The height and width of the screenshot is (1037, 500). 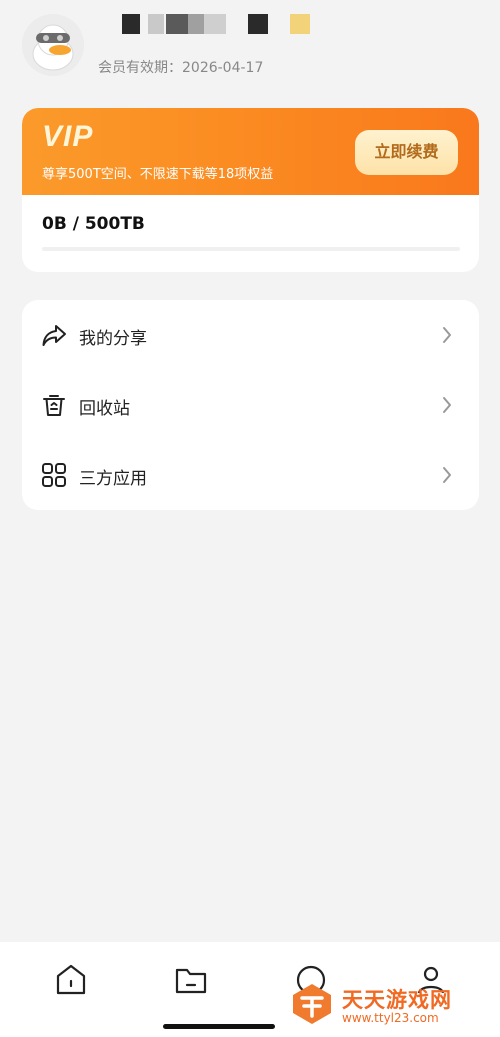 I want to click on vip-banner: VIP 尊享500T空间、不限速下载等18项权益 立即续费, so click(x=250, y=151).